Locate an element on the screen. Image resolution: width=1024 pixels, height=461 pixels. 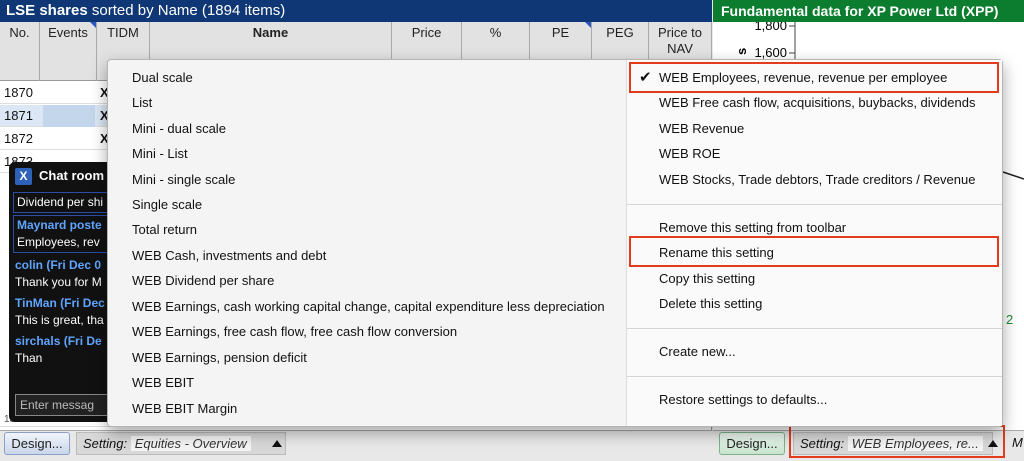
chat-room-header: X Chat room is located at coordinates (65, 176).